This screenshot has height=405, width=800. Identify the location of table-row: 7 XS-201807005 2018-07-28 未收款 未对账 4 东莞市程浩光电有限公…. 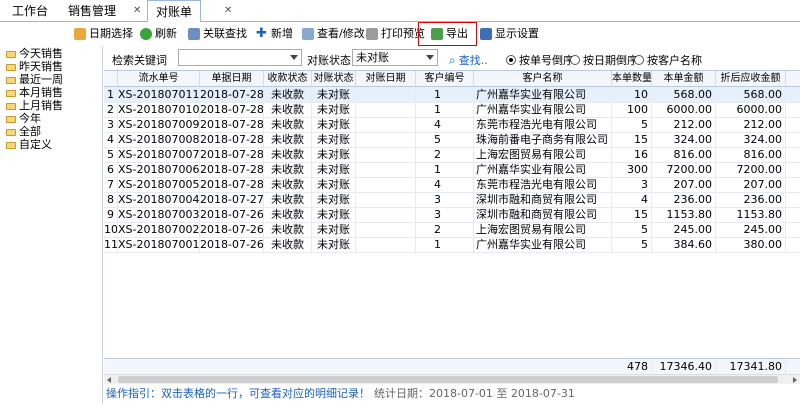
(452, 185).